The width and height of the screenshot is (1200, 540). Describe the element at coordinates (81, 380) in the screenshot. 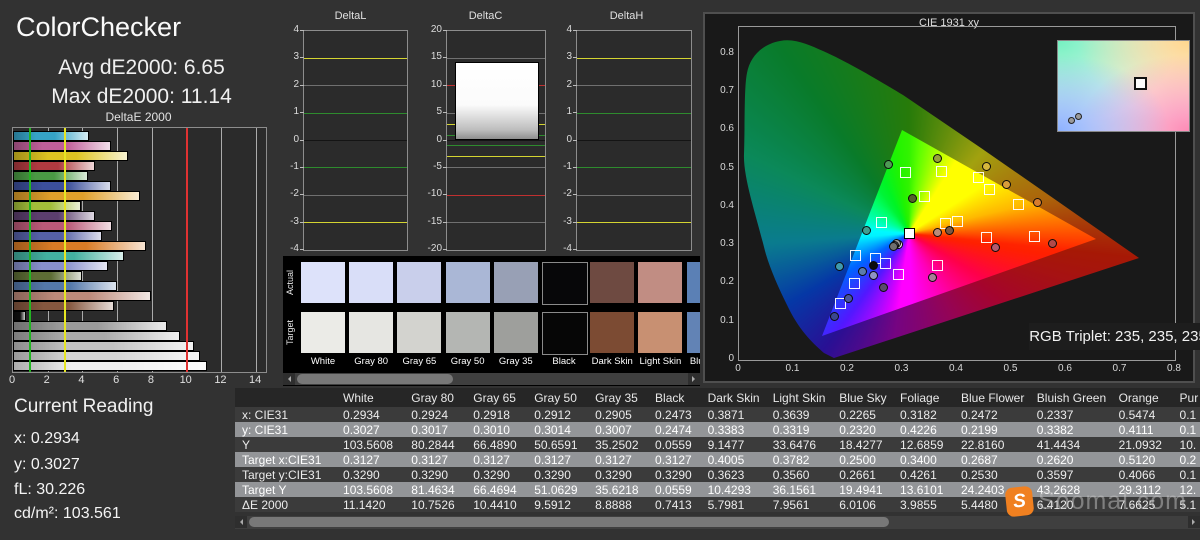

I see `x-tick-label: 4` at that location.